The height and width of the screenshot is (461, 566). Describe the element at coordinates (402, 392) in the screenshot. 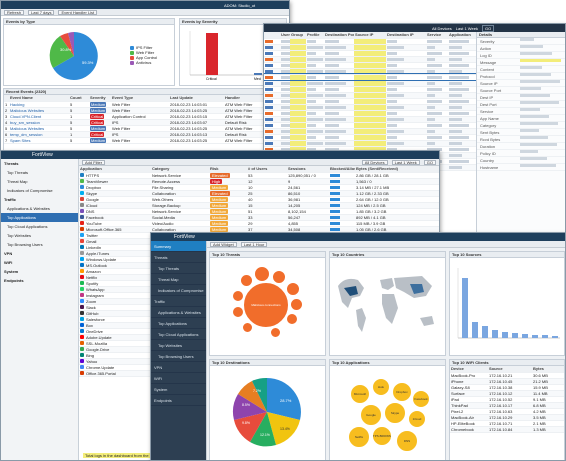

I see `app-bubble: Dropbox` at that location.